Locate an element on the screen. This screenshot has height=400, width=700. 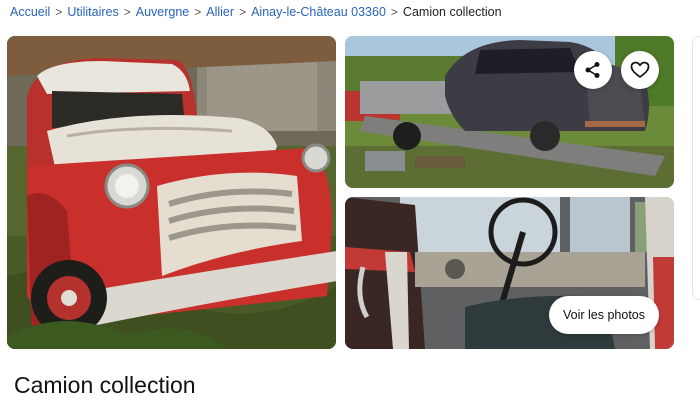
breadcrumb-link-home: Accueil is located at coordinates (30, 12).